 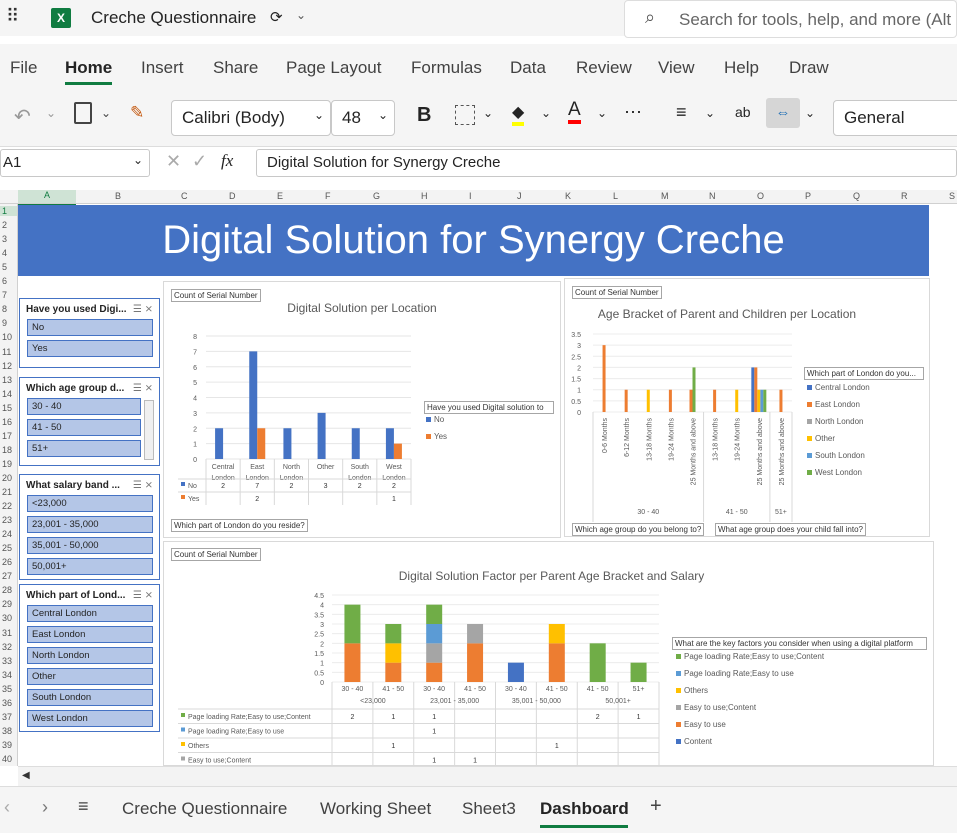 What do you see at coordinates (681, 112) in the screenshot?
I see `align-icon: ≡` at bounding box center [681, 112].